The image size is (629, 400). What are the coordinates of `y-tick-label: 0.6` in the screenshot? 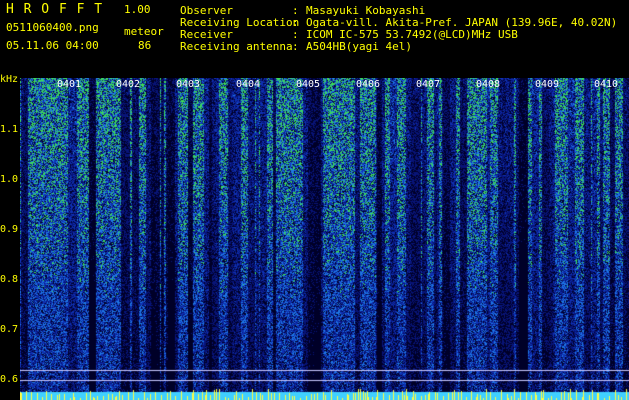 It's located at (9, 379).